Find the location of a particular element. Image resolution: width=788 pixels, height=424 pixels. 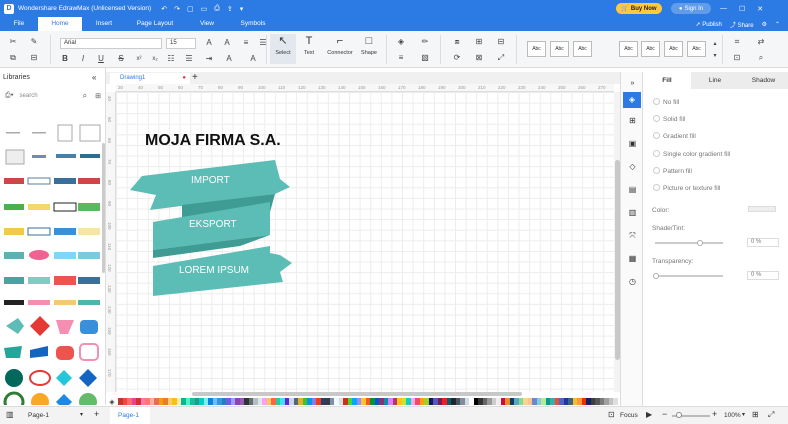

group-icon: ⊞ is located at coordinates (479, 42).